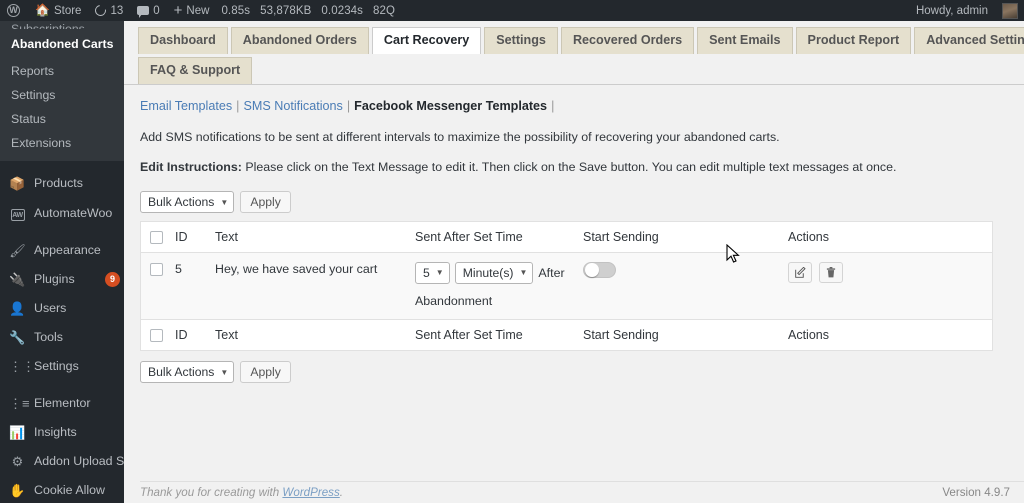  What do you see at coordinates (450, 106) in the screenshot?
I see `subnav-link-facebook-messenger-templates: Facebook Messenger Templates` at bounding box center [450, 106].